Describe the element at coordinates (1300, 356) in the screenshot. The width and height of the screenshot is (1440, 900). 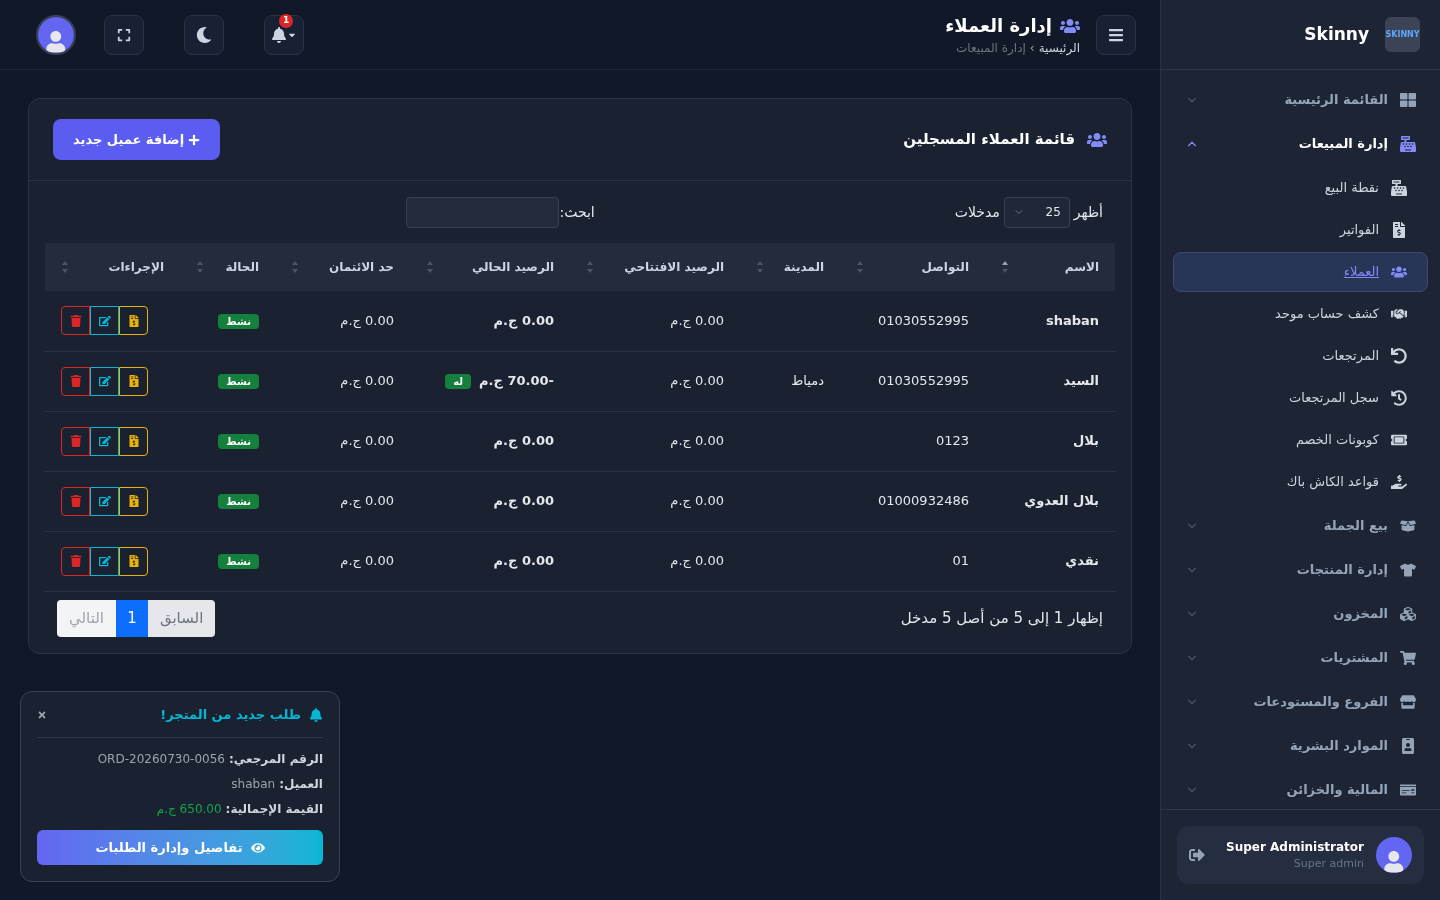
I see `menu-item: المرتجعات` at that location.